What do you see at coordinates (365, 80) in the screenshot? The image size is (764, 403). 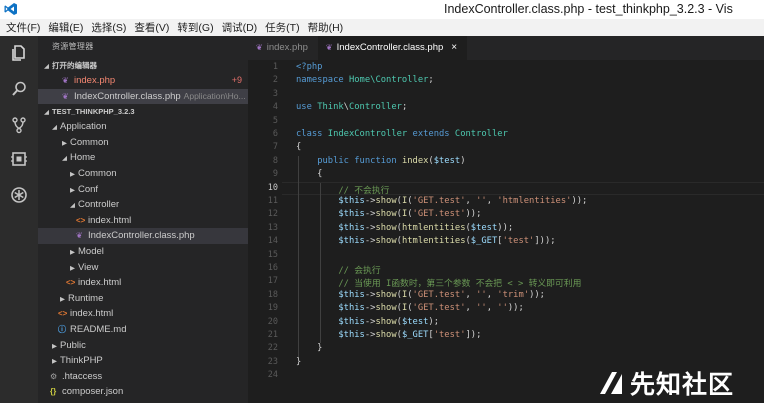 I see `code-line: namespace Home\Controller;` at bounding box center [365, 80].